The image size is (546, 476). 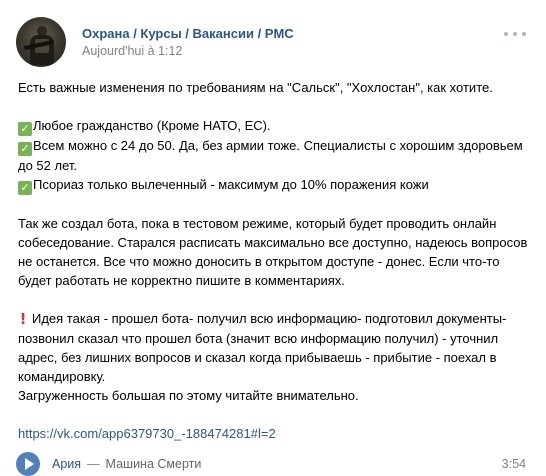 I want to click on play-icon, so click(x=28, y=464).